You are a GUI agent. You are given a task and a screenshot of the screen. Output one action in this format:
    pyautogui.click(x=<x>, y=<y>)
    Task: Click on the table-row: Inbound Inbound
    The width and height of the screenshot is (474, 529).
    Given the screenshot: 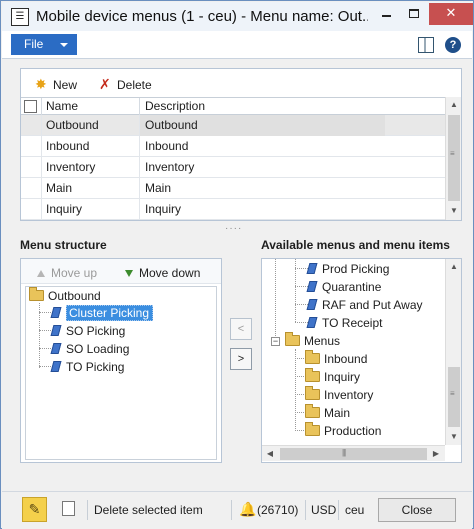 What is the action you would take?
    pyautogui.click(x=233, y=146)
    